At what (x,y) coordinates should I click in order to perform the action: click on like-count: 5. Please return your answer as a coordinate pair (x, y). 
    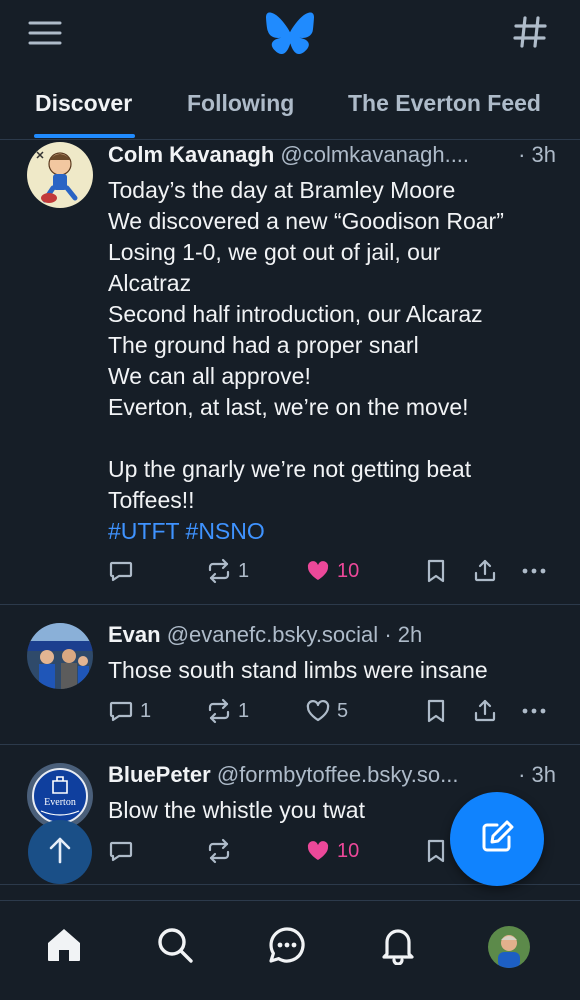
    Looking at the image, I should click on (343, 710).